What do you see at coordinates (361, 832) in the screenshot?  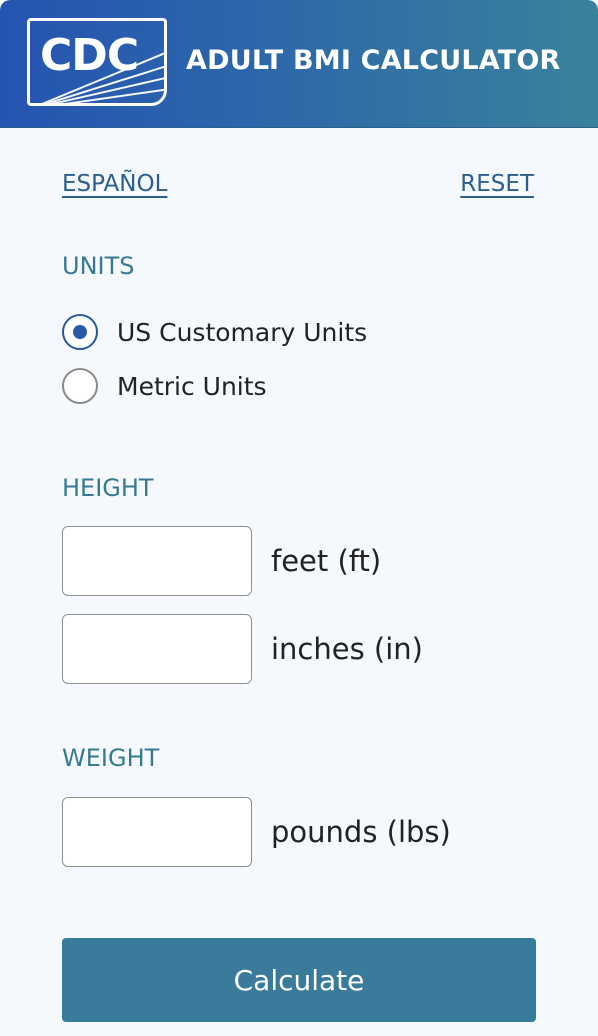 I see `pounds-unit-label: pounds (lbs)` at bounding box center [361, 832].